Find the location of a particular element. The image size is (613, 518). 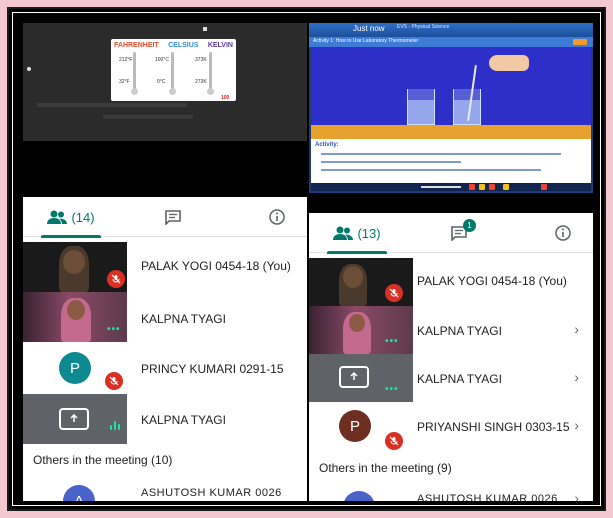

panel-tabs: (14) is located at coordinates (165, 217).